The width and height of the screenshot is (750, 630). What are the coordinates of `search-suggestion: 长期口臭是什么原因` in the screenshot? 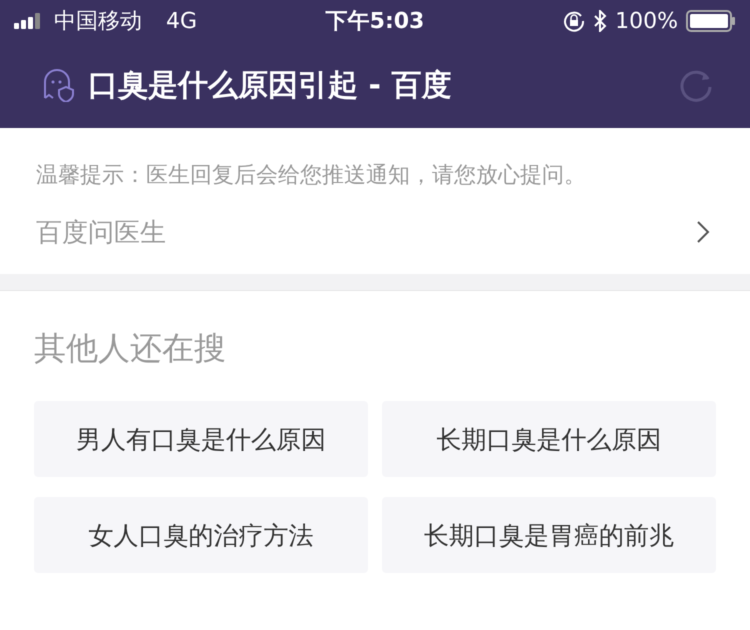 It's located at (549, 439).